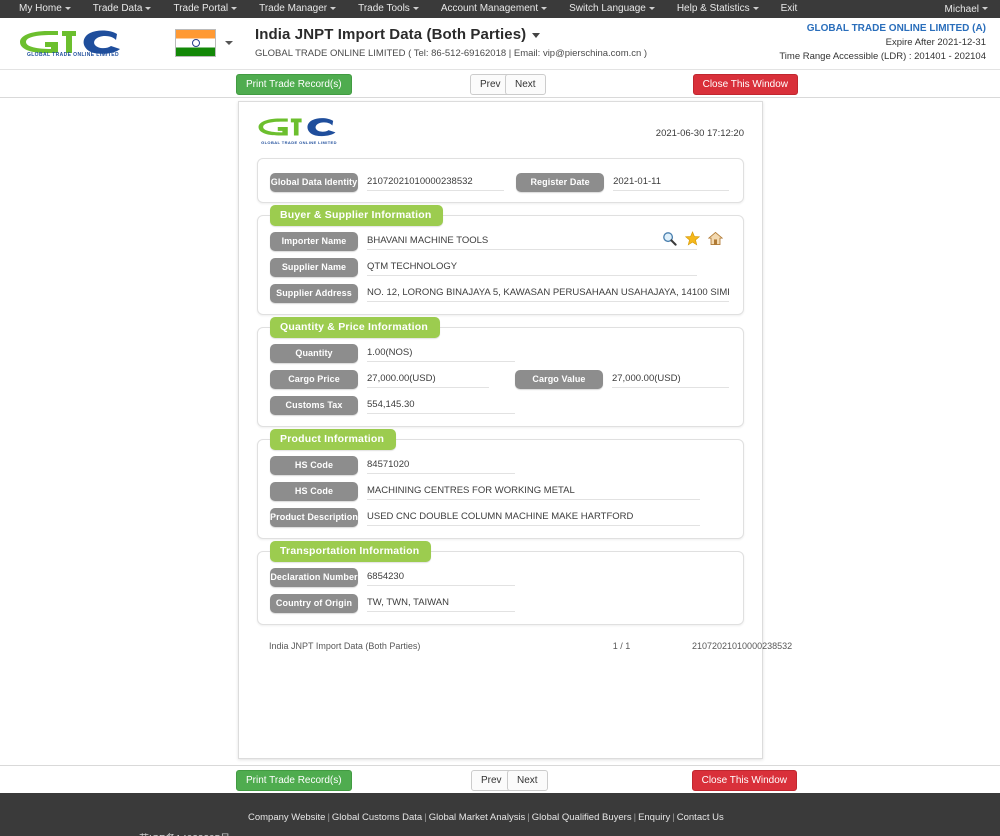  Describe the element at coordinates (204, 43) in the screenshot. I see `country-flag-selector` at that location.